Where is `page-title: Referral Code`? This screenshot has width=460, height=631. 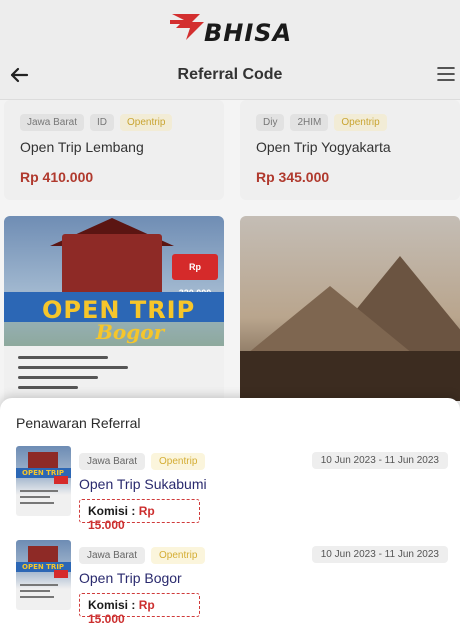 page-title: Referral Code is located at coordinates (230, 74).